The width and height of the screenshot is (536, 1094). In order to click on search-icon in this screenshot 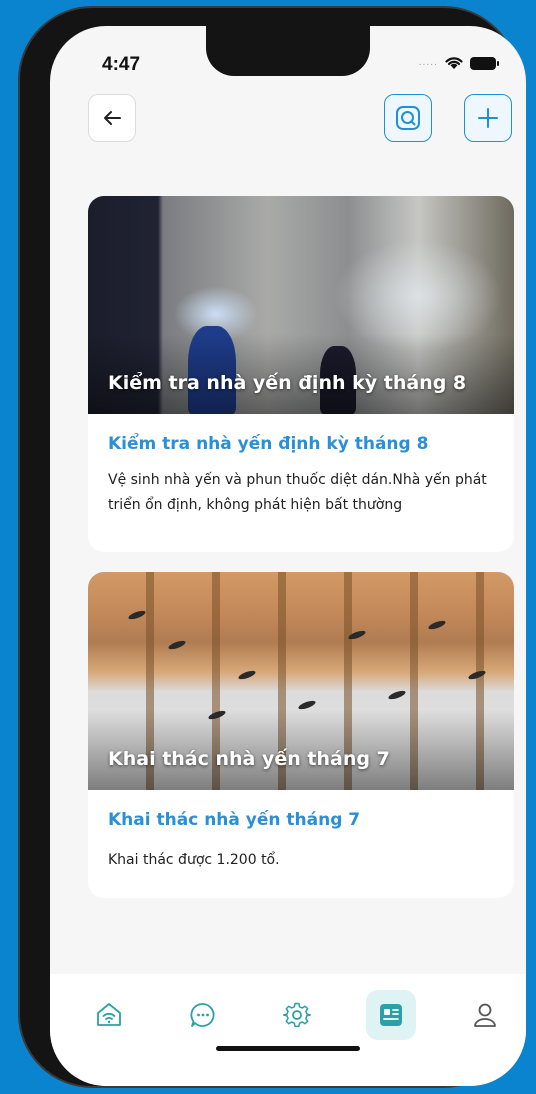, I will do `click(408, 118)`.